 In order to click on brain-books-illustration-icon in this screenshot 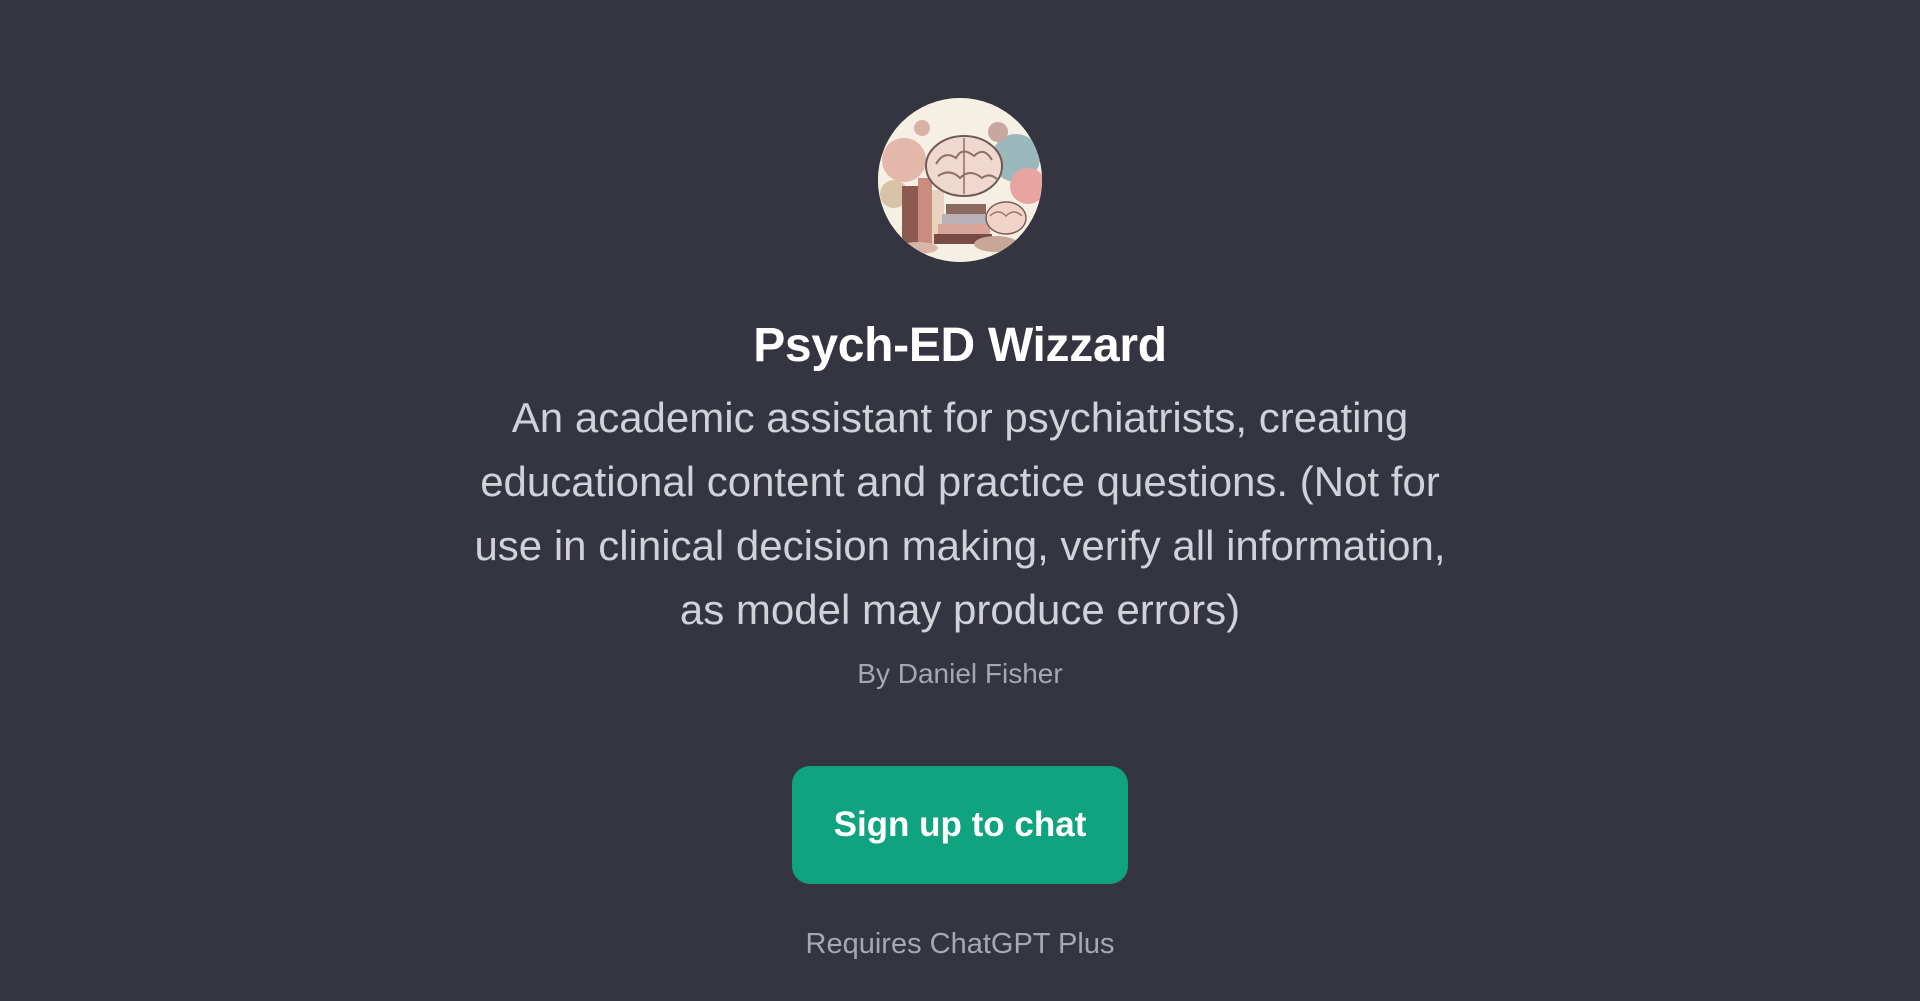, I will do `click(960, 180)`.